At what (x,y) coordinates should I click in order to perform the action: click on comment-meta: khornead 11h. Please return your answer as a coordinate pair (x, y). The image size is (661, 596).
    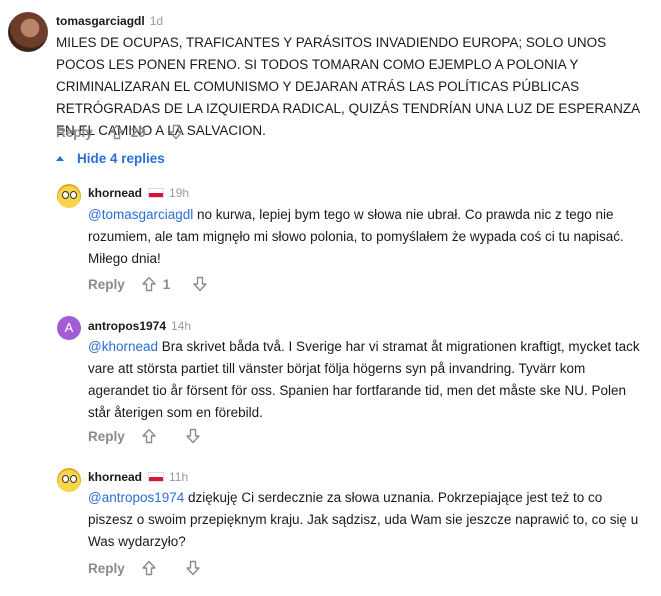
    Looking at the image, I should click on (138, 477).